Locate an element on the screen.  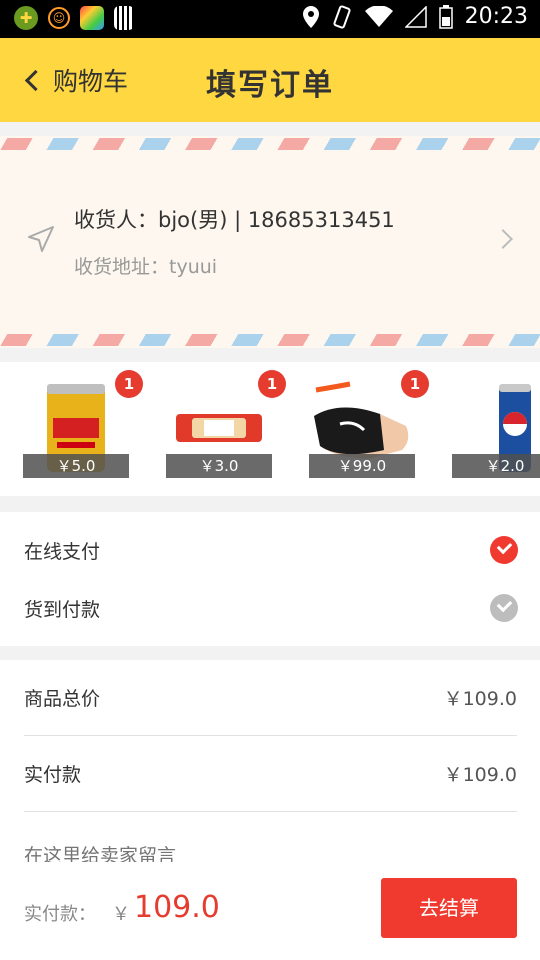
product-price: ￥99.0 is located at coordinates (362, 466).